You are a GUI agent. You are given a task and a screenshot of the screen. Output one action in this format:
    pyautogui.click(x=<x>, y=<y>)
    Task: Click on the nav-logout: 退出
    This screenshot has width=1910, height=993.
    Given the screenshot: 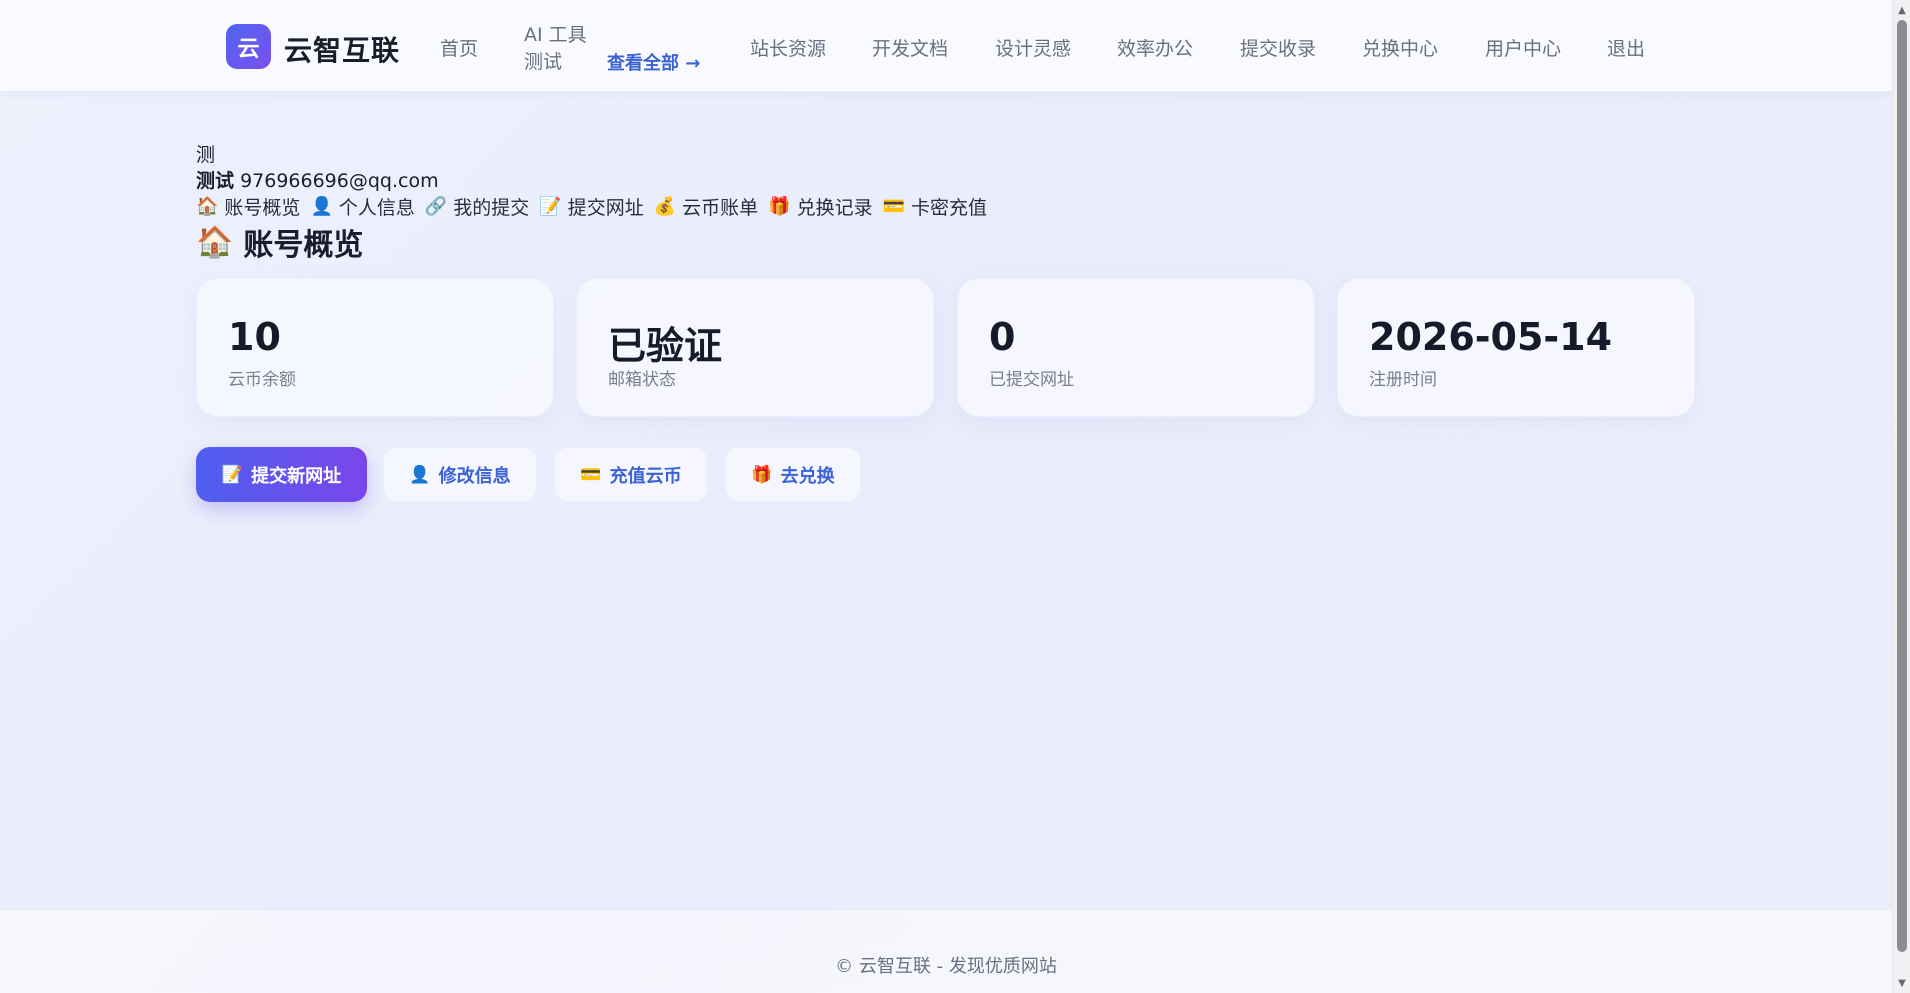 What is the action you would take?
    pyautogui.click(x=1626, y=47)
    